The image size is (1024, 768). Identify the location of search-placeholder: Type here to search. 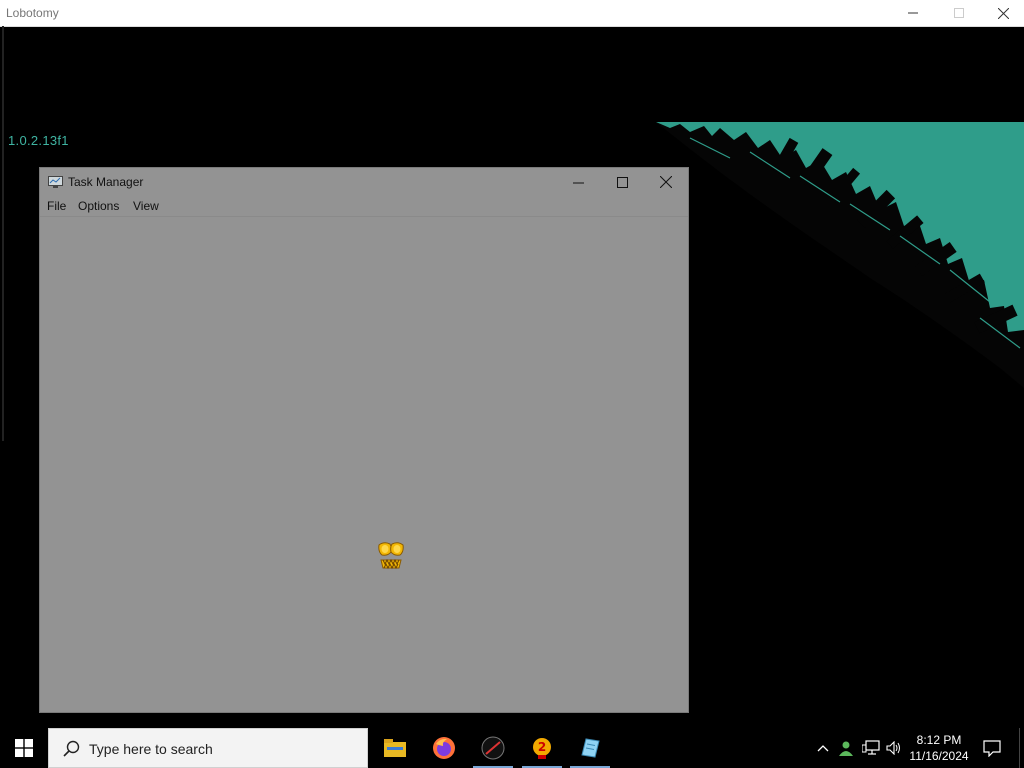
(151, 749).